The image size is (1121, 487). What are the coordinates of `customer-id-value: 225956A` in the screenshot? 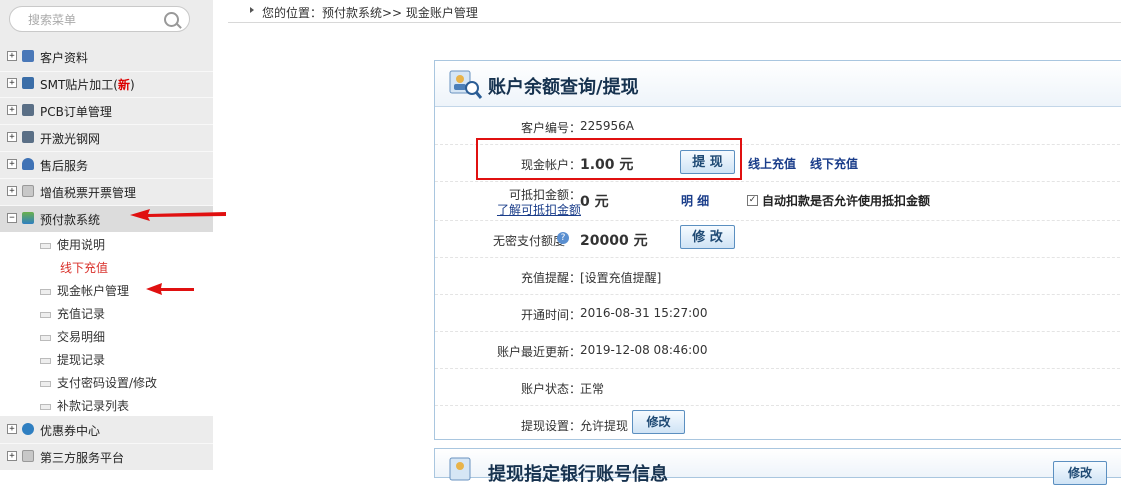 It's located at (607, 126).